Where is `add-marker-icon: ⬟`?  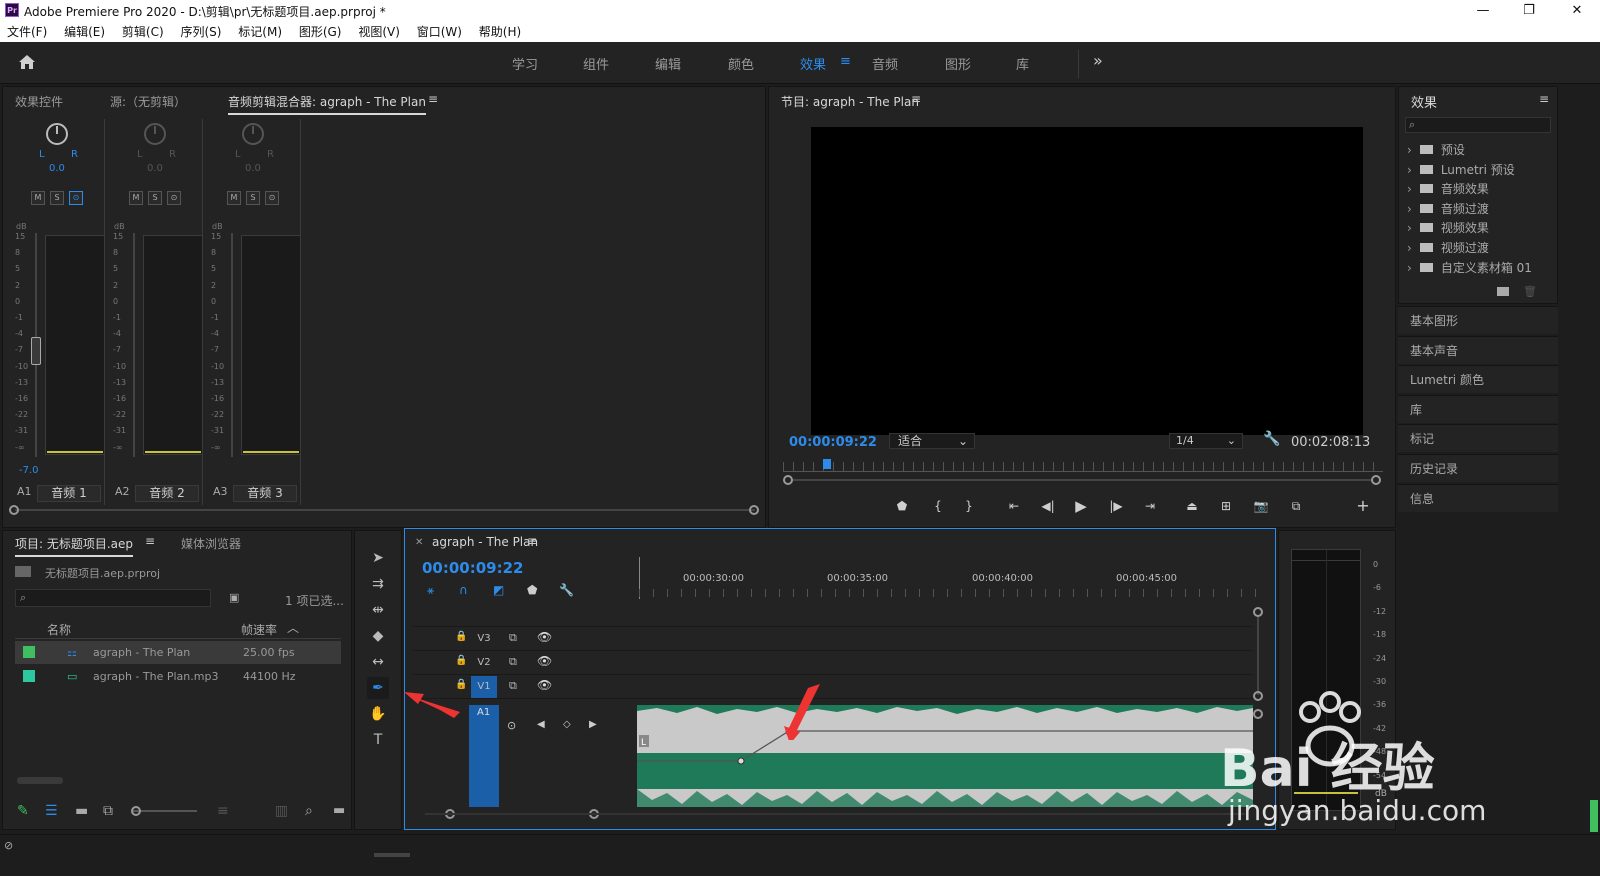
add-marker-icon: ⬟ is located at coordinates (902, 506).